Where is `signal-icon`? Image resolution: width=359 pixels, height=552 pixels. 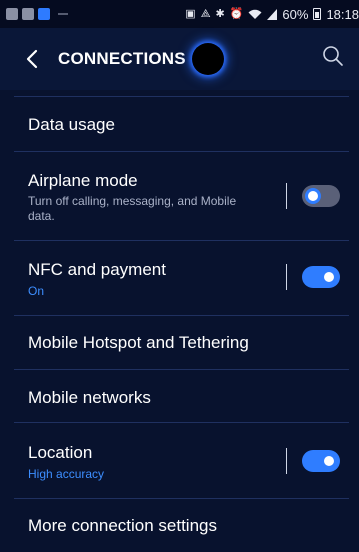
signal-icon is located at coordinates (272, 14).